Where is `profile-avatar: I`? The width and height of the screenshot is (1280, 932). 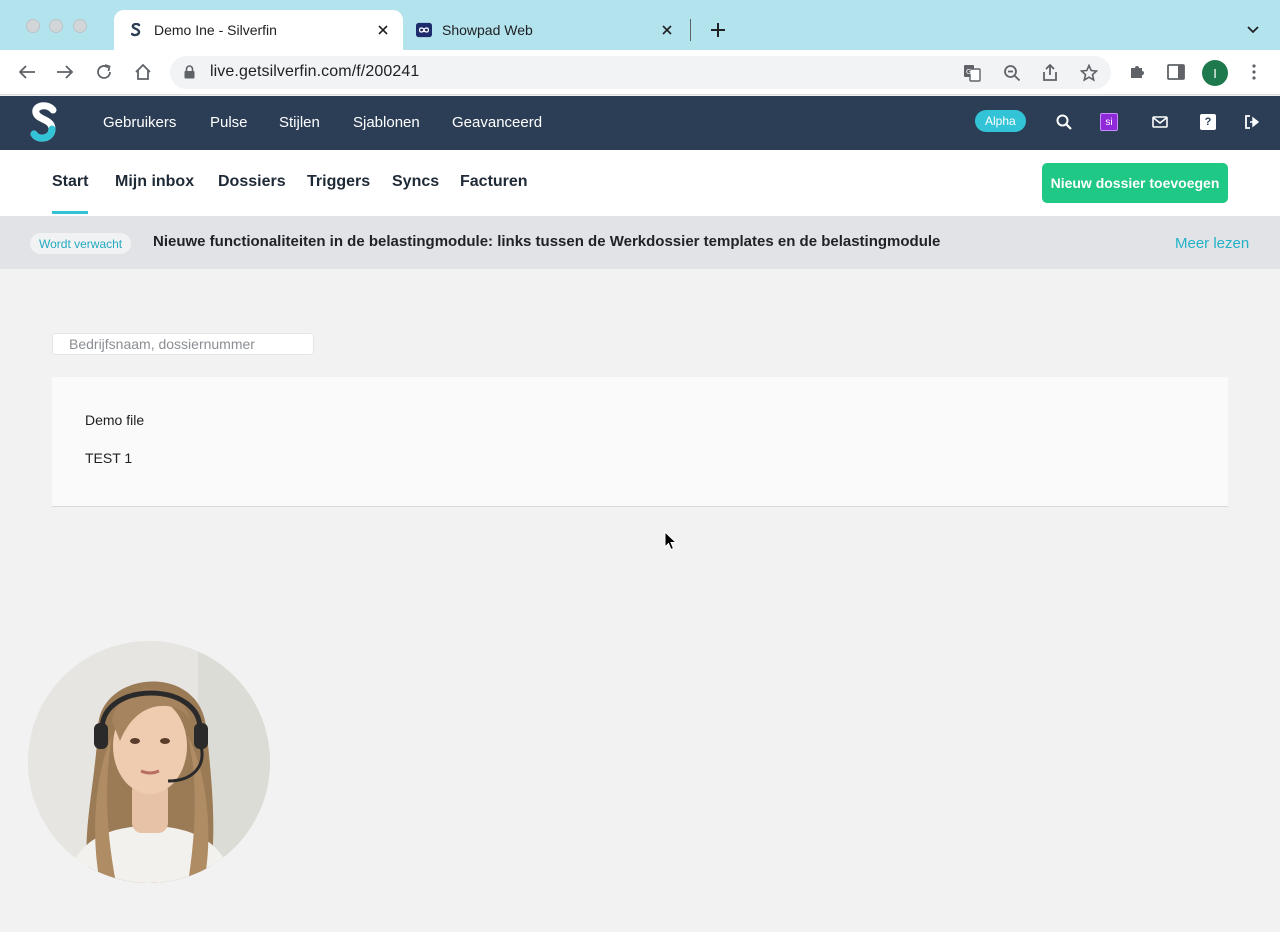 profile-avatar: I is located at coordinates (1215, 73).